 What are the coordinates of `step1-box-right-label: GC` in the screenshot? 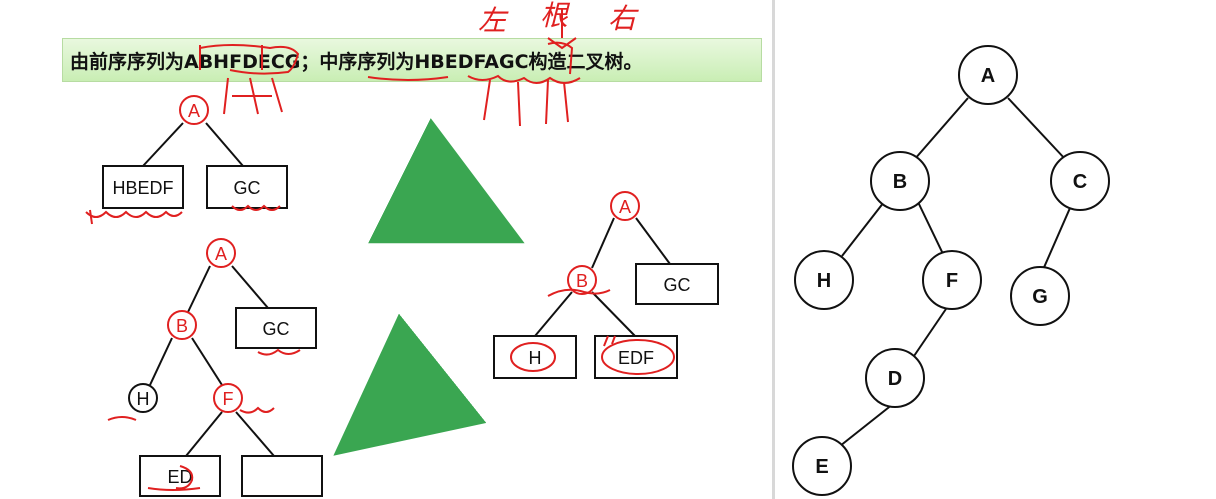 It's located at (247, 188).